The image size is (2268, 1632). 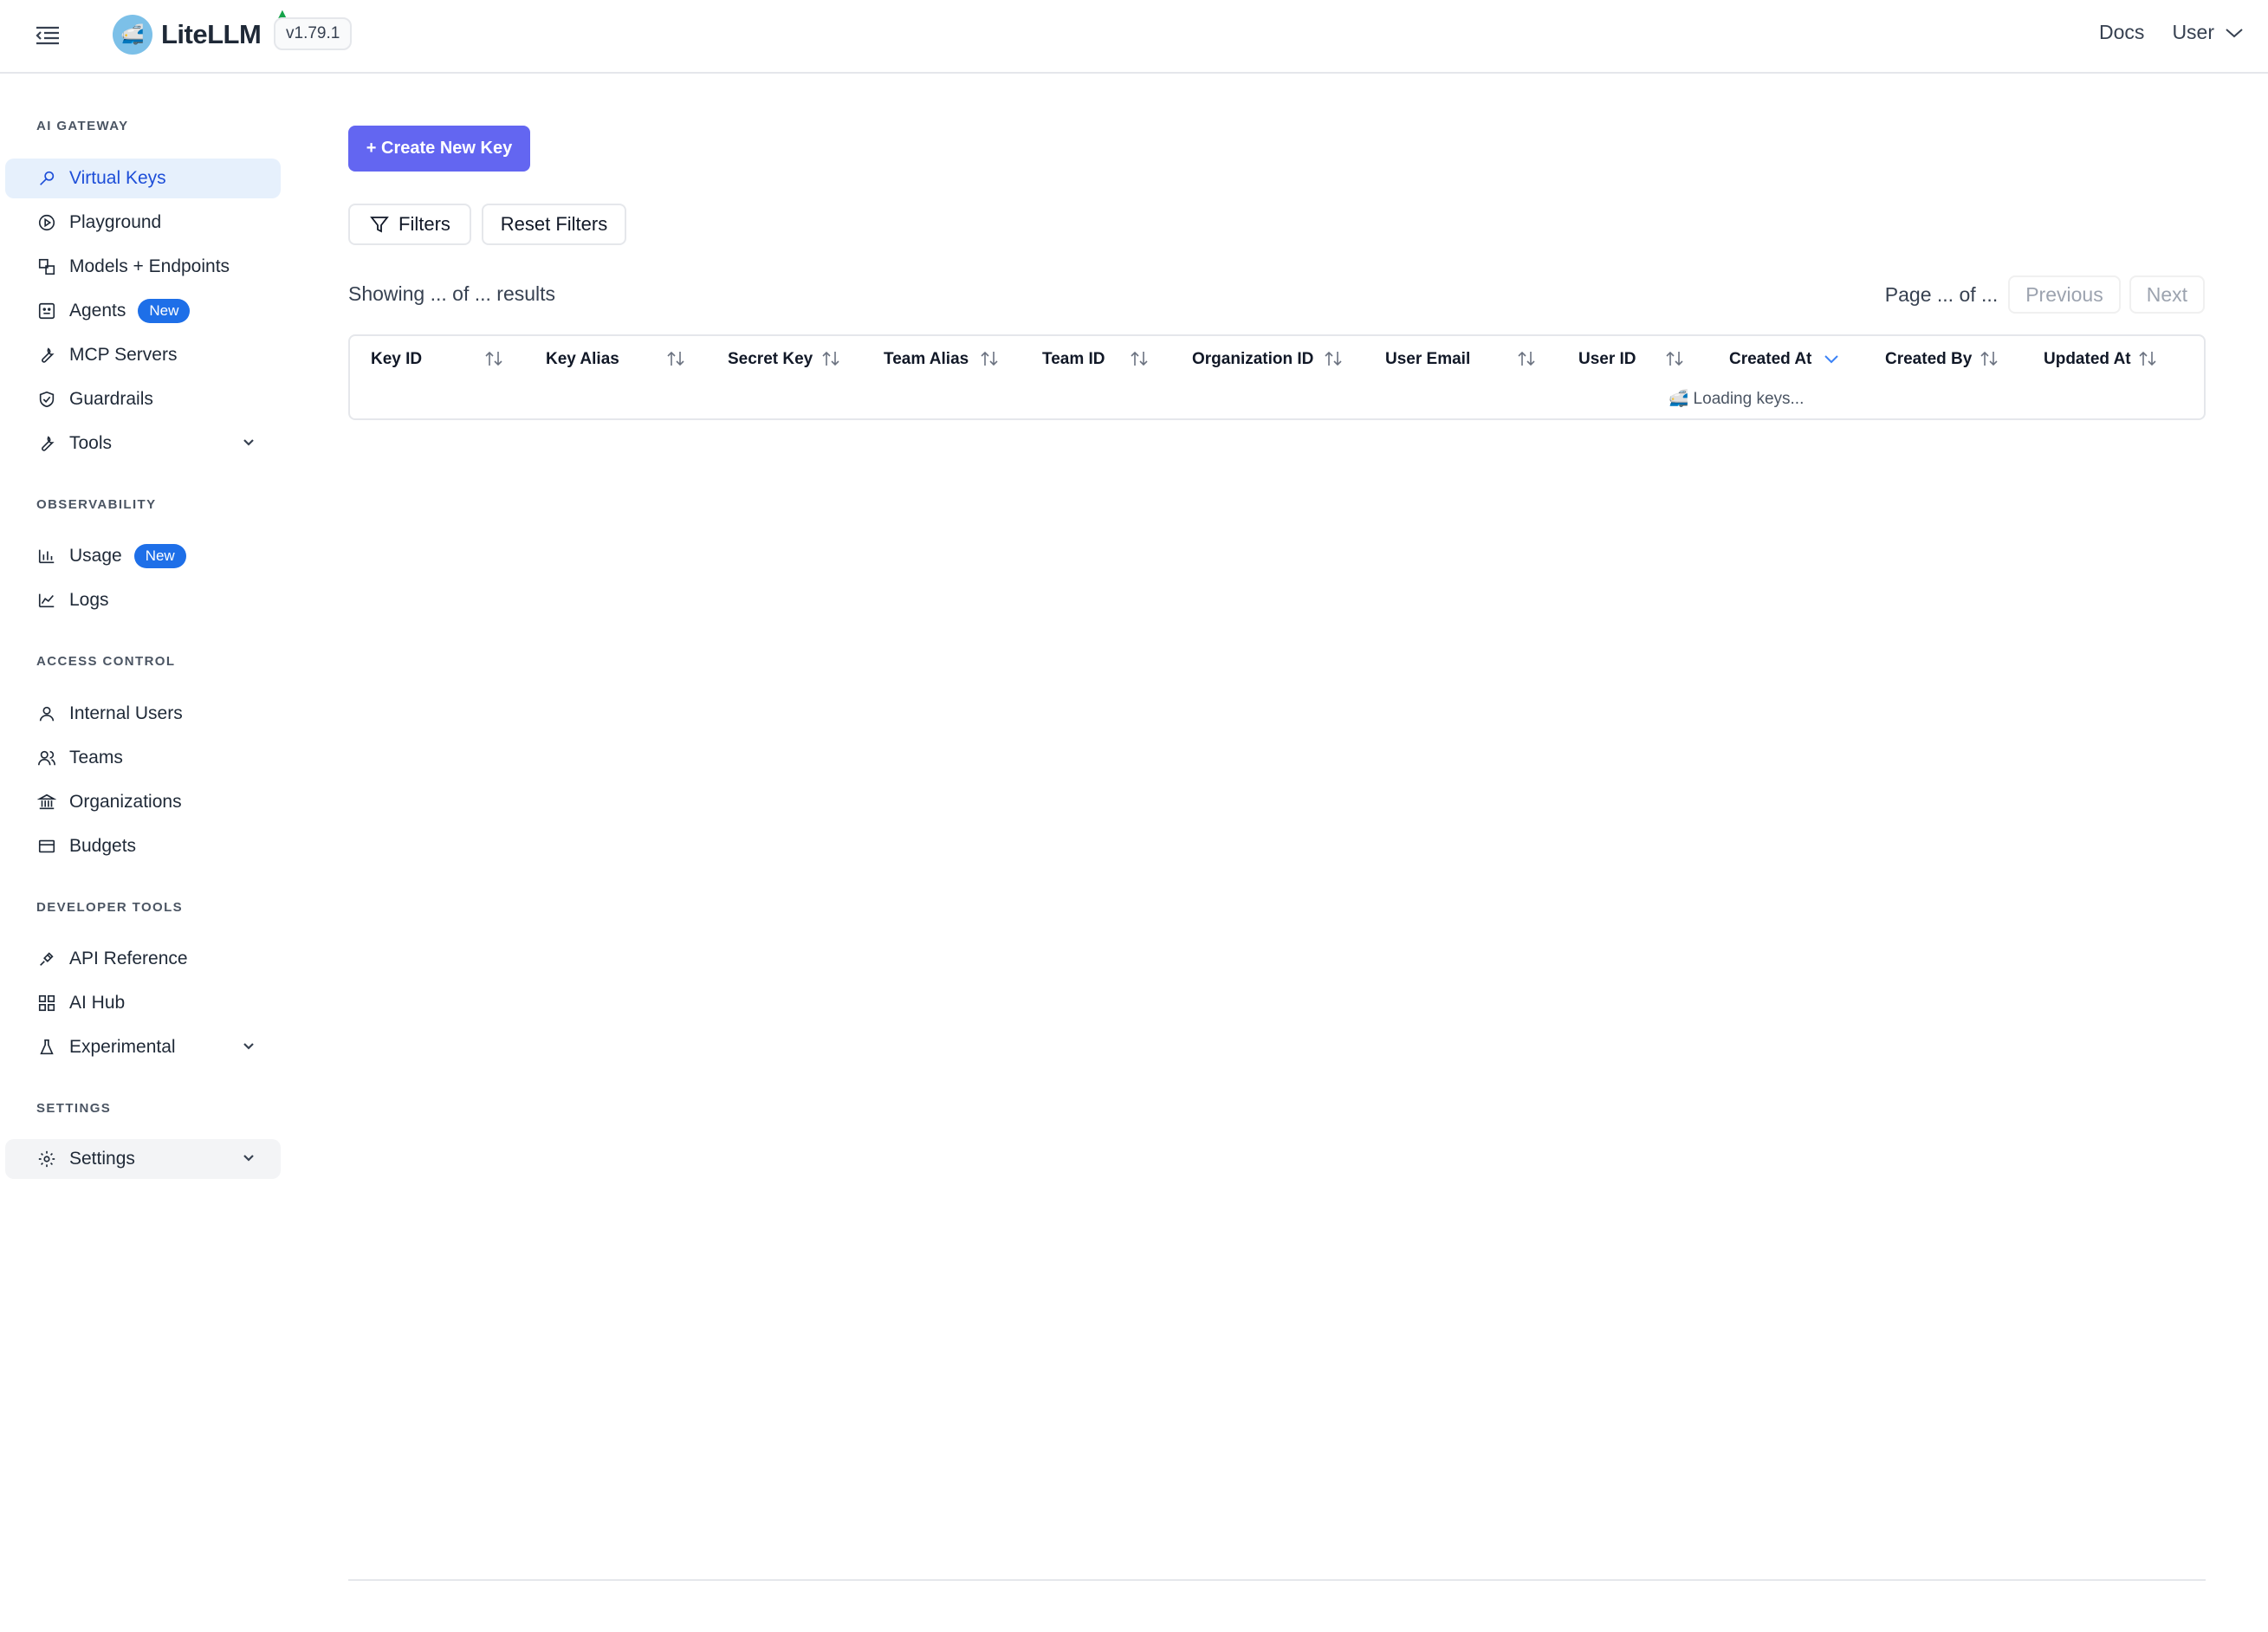 What do you see at coordinates (106, 661) in the screenshot?
I see `section-access-control: ACCESS CONTROL` at bounding box center [106, 661].